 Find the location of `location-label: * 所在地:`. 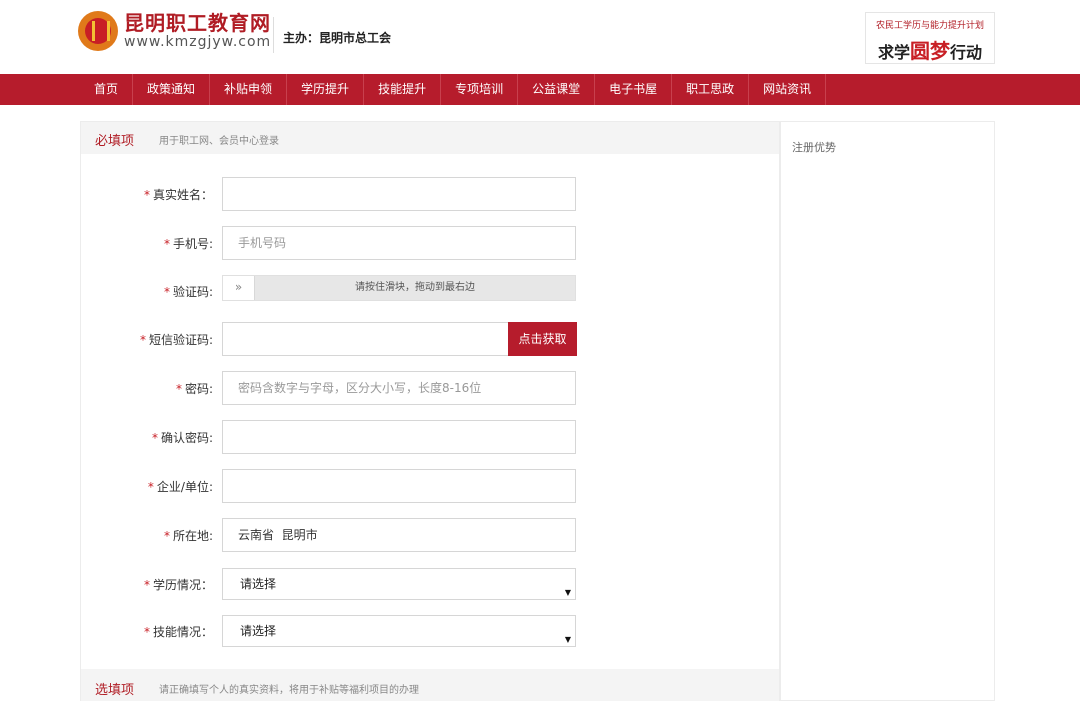

location-label: * 所在地: is located at coordinates (188, 536).